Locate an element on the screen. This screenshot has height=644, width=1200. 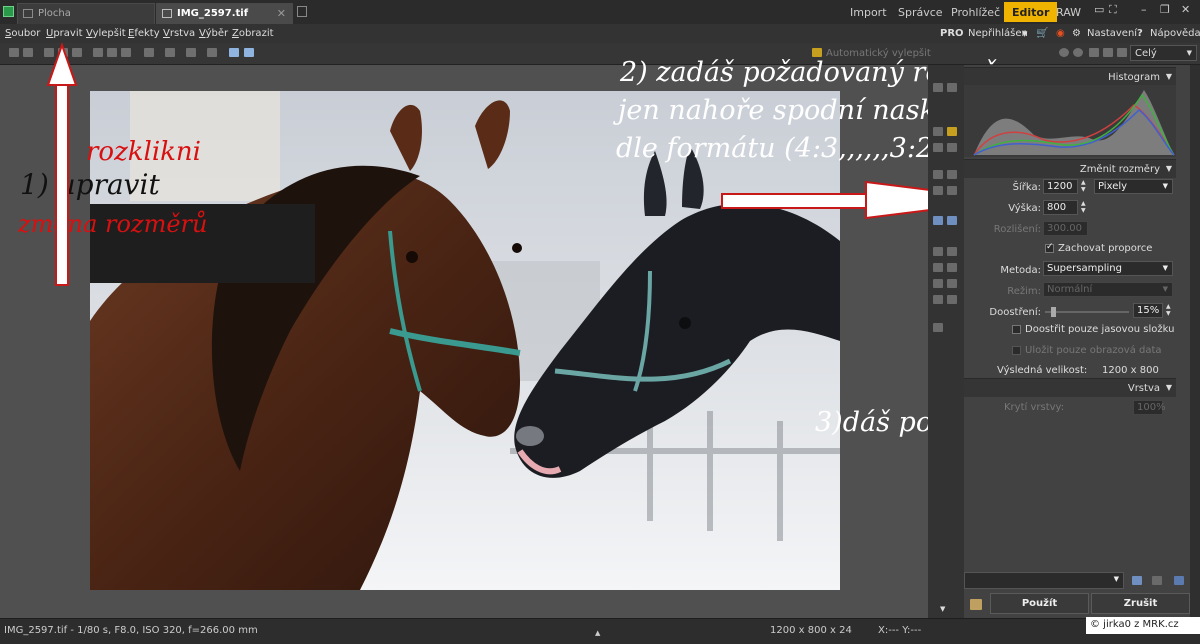
help-link: Nápověda is located at coordinates (1175, 33).